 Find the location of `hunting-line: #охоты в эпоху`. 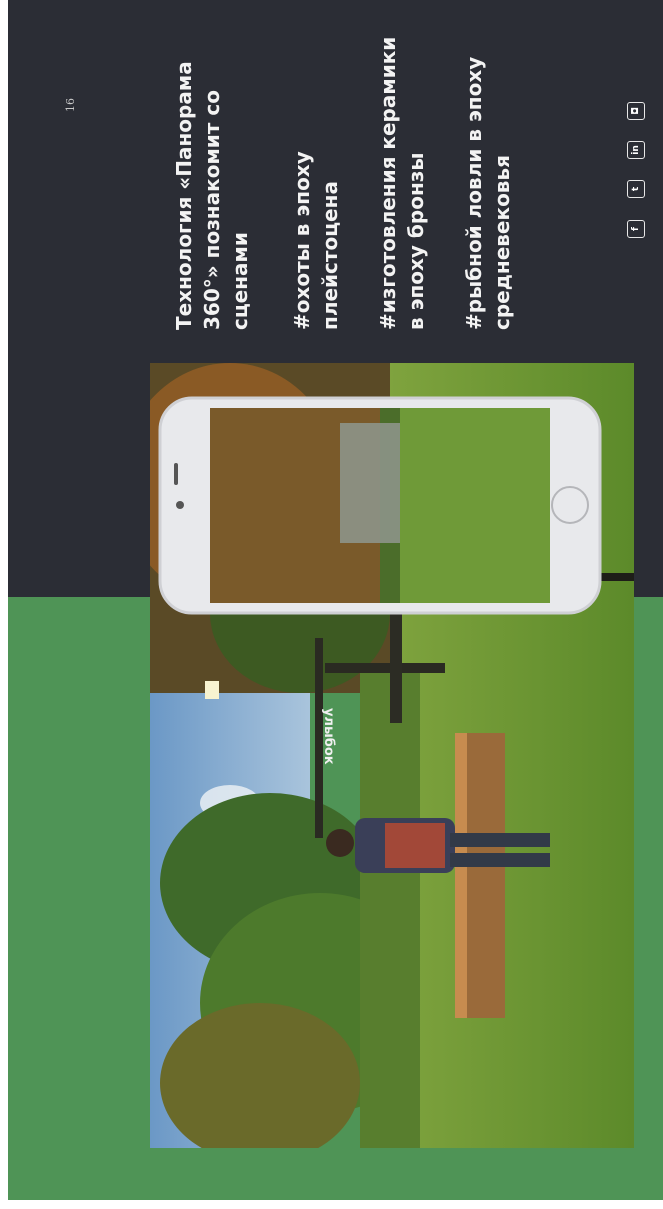

hunting-line: #охоты в эпоху is located at coordinates (302, 240).